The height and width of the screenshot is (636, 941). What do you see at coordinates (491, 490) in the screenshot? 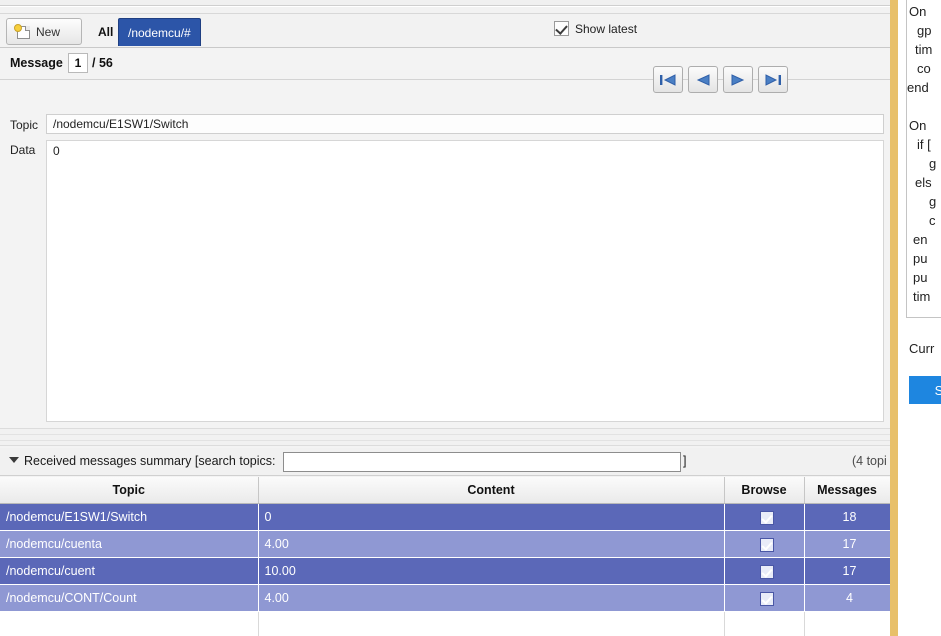
I see `column-header-content: Content` at bounding box center [491, 490].